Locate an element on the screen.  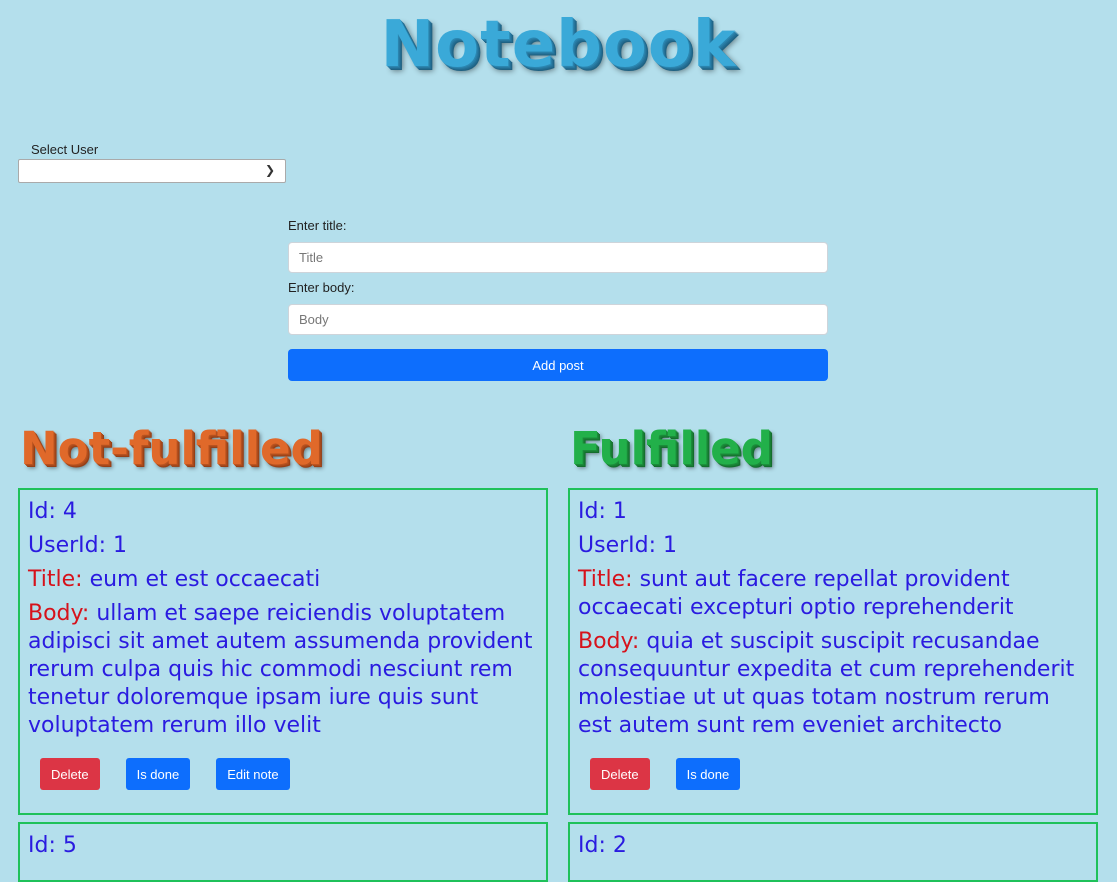
note-actions: Delete Is done Edit note is located at coordinates (283, 774).